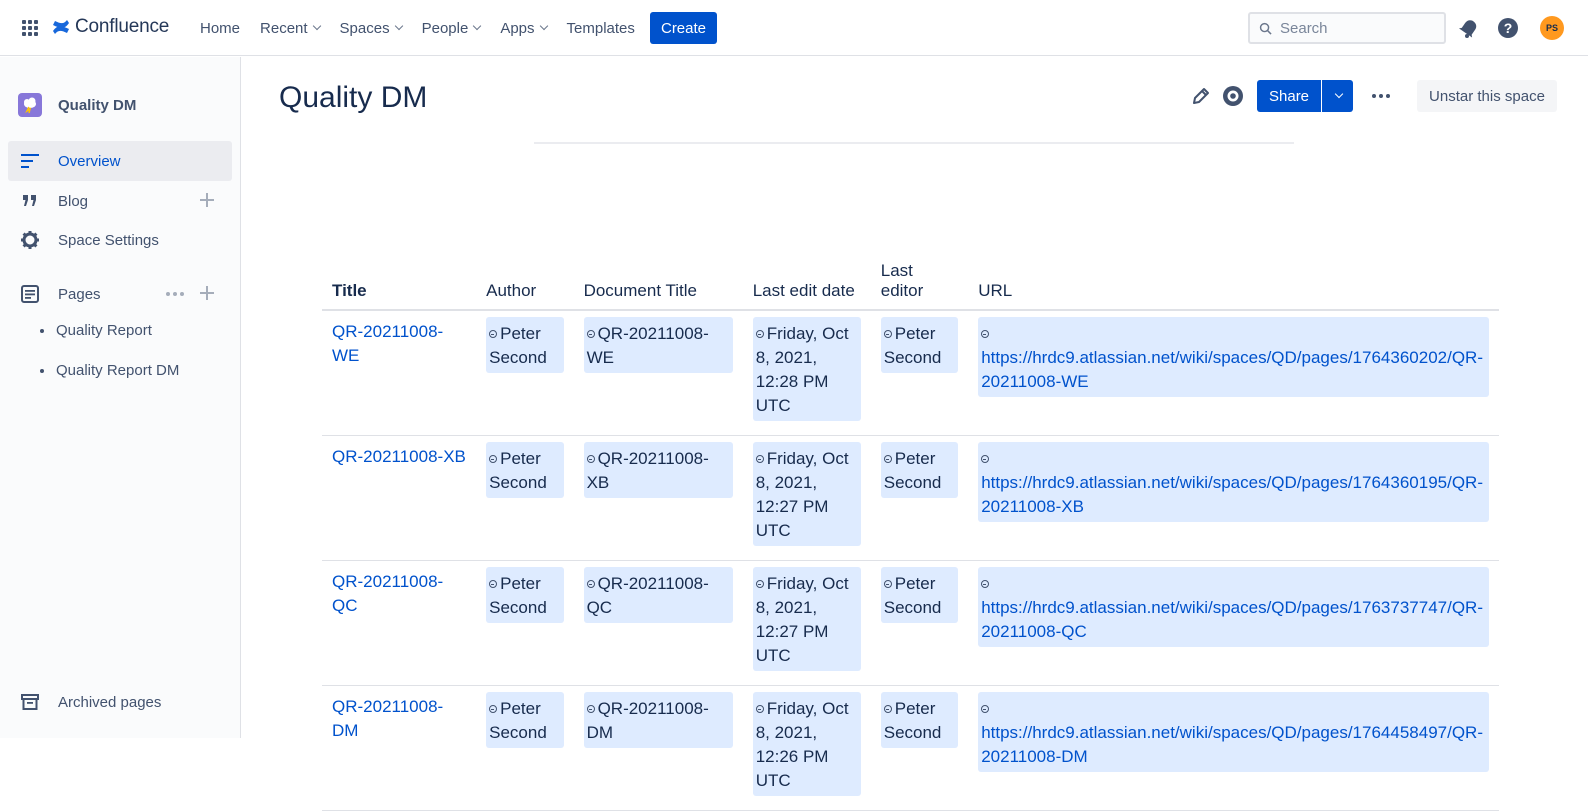 The image size is (1588, 811). Describe the element at coordinates (399, 342) in the screenshot. I see `page-title-link: QR-20211008-WE` at that location.